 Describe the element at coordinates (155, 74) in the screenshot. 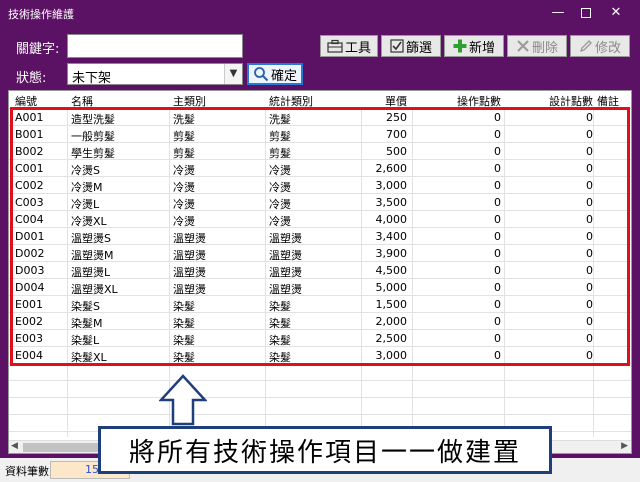

I see `status-select: 未下架 ▼` at that location.